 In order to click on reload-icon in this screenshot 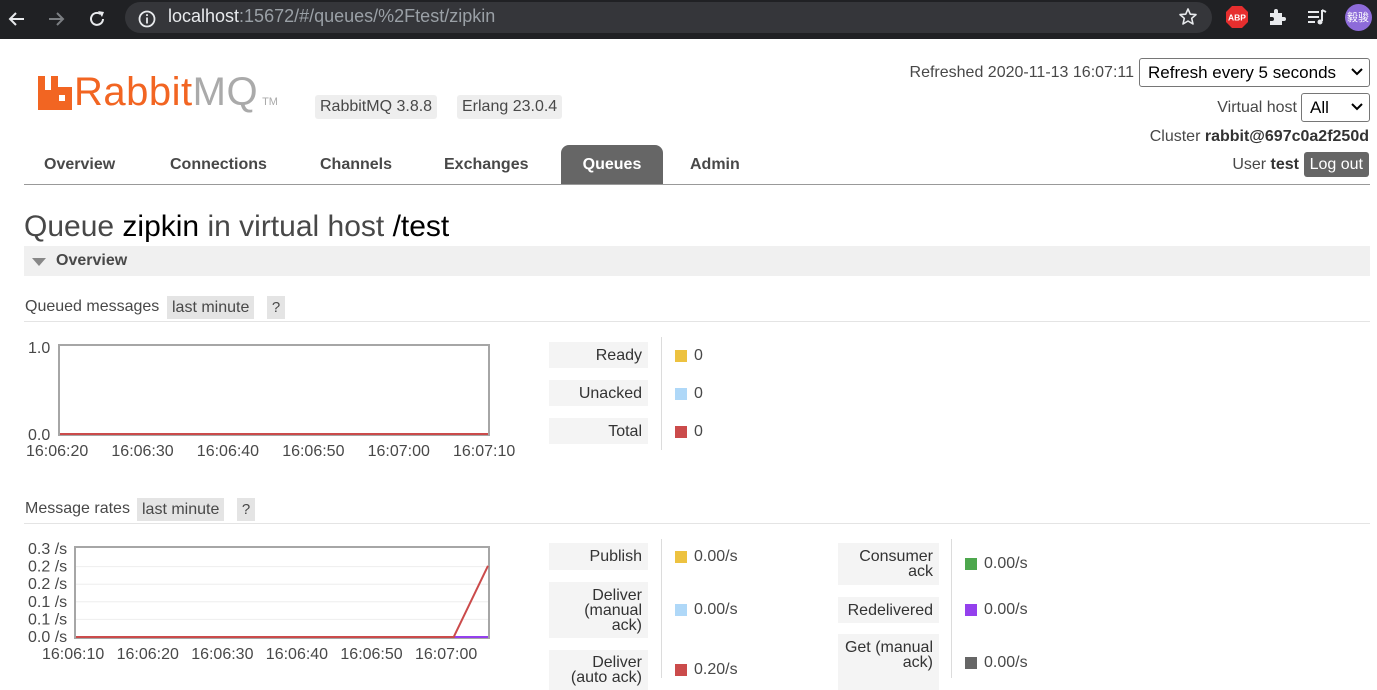, I will do `click(97, 19)`.